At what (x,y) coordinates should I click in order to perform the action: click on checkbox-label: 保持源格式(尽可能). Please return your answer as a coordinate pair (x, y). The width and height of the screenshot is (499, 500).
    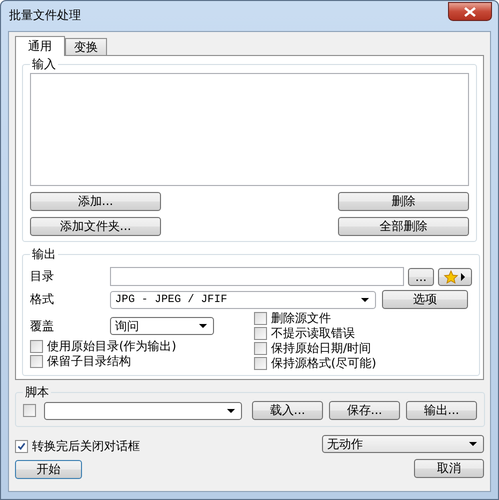
    Looking at the image, I should click on (323, 363).